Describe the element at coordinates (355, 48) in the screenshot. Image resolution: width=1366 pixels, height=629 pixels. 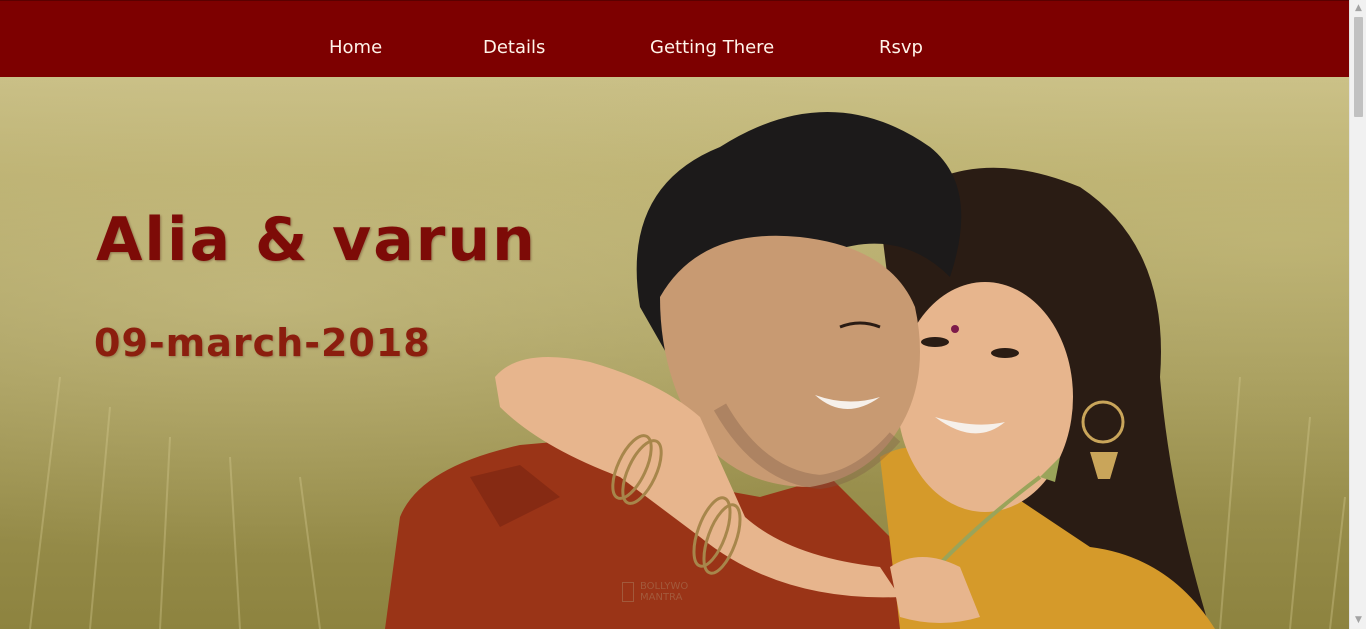
I see `nav-link-home: Home` at that location.